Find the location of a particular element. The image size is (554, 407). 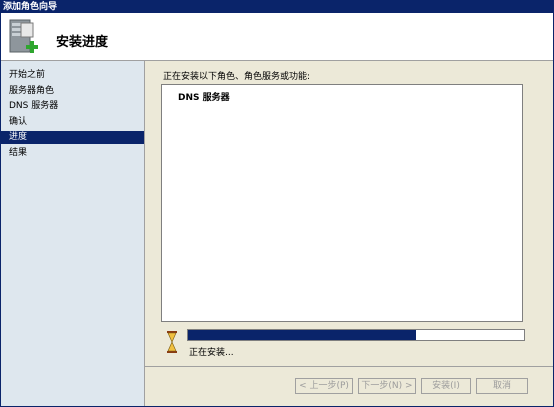

previous-button: < 上一步(P) is located at coordinates (324, 386).